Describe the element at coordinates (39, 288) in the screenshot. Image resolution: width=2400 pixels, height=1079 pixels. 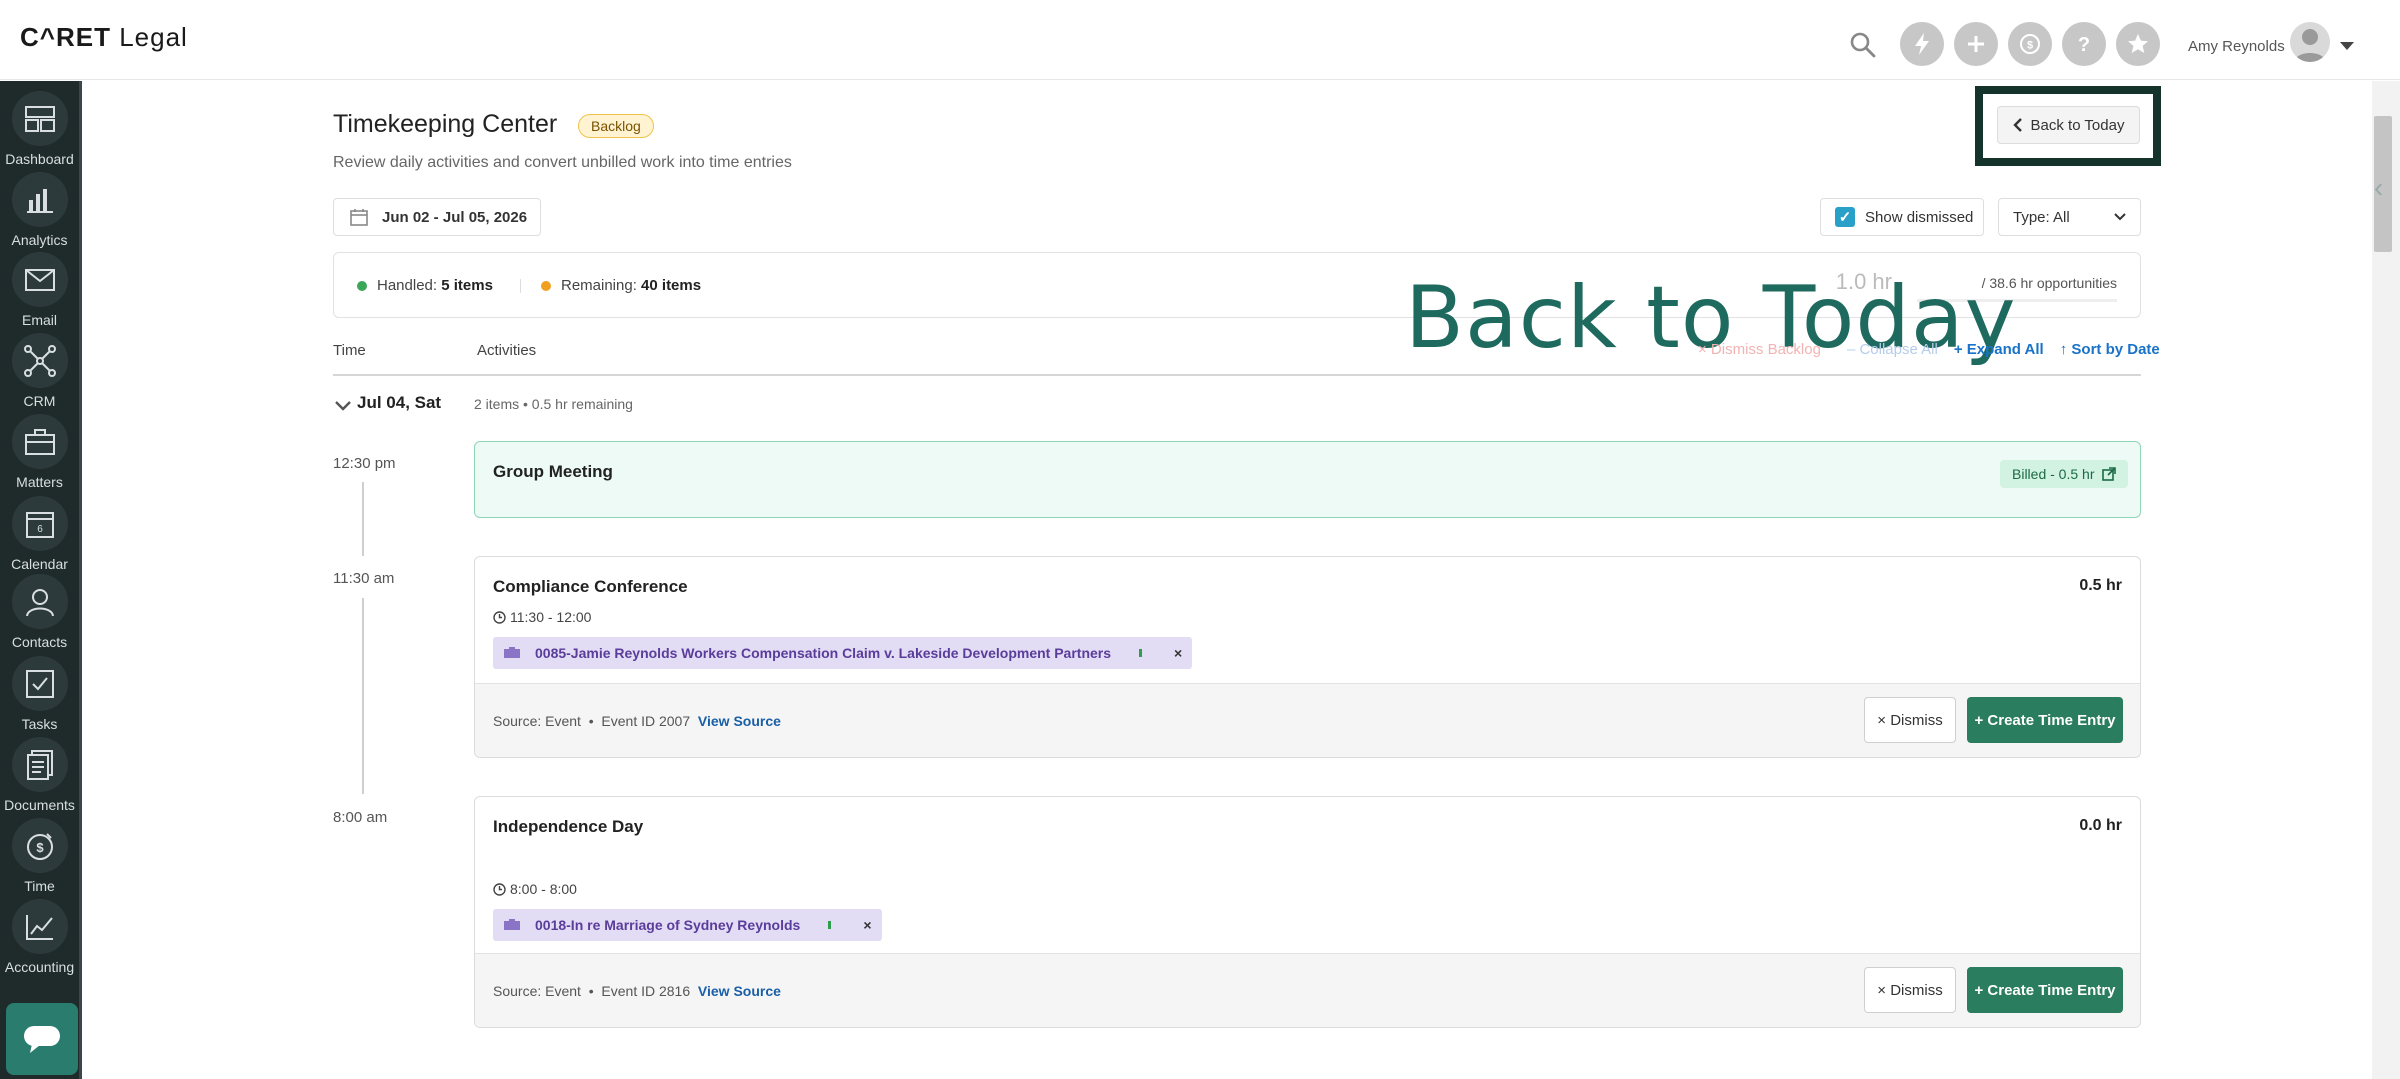
I see `sidebar-item-email: Email` at that location.